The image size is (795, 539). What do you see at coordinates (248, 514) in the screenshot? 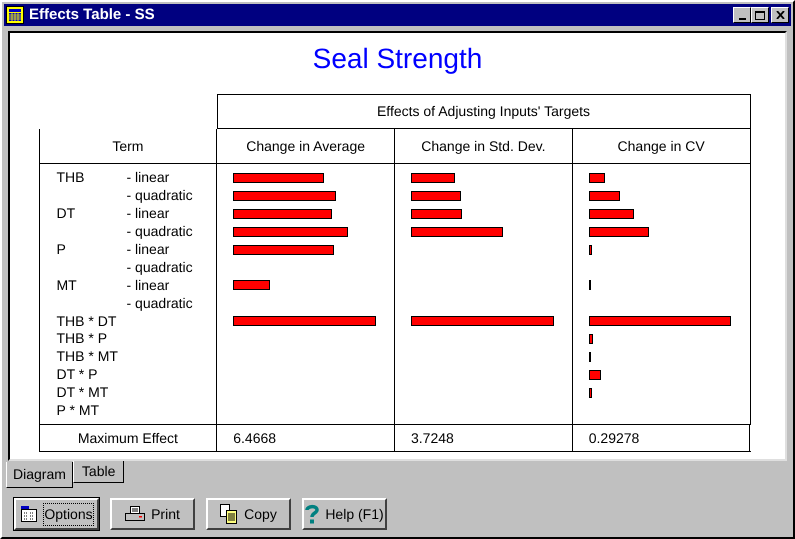
I see `toolbar-button: Copy` at bounding box center [248, 514].